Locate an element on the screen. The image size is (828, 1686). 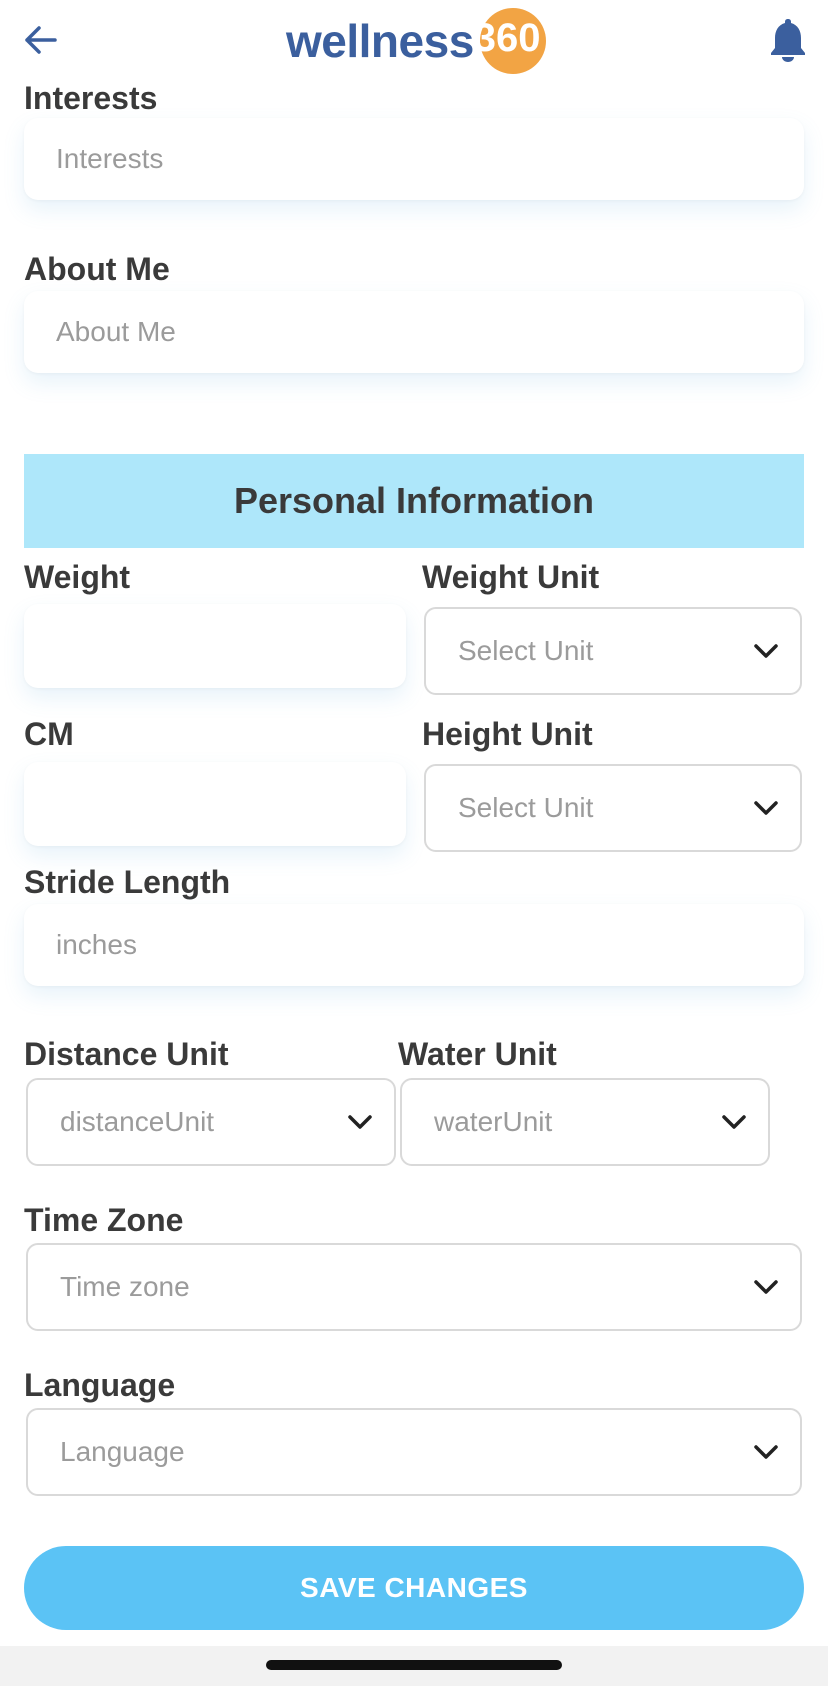
height-unit-placeholder: Select Unit is located at coordinates (526, 807).